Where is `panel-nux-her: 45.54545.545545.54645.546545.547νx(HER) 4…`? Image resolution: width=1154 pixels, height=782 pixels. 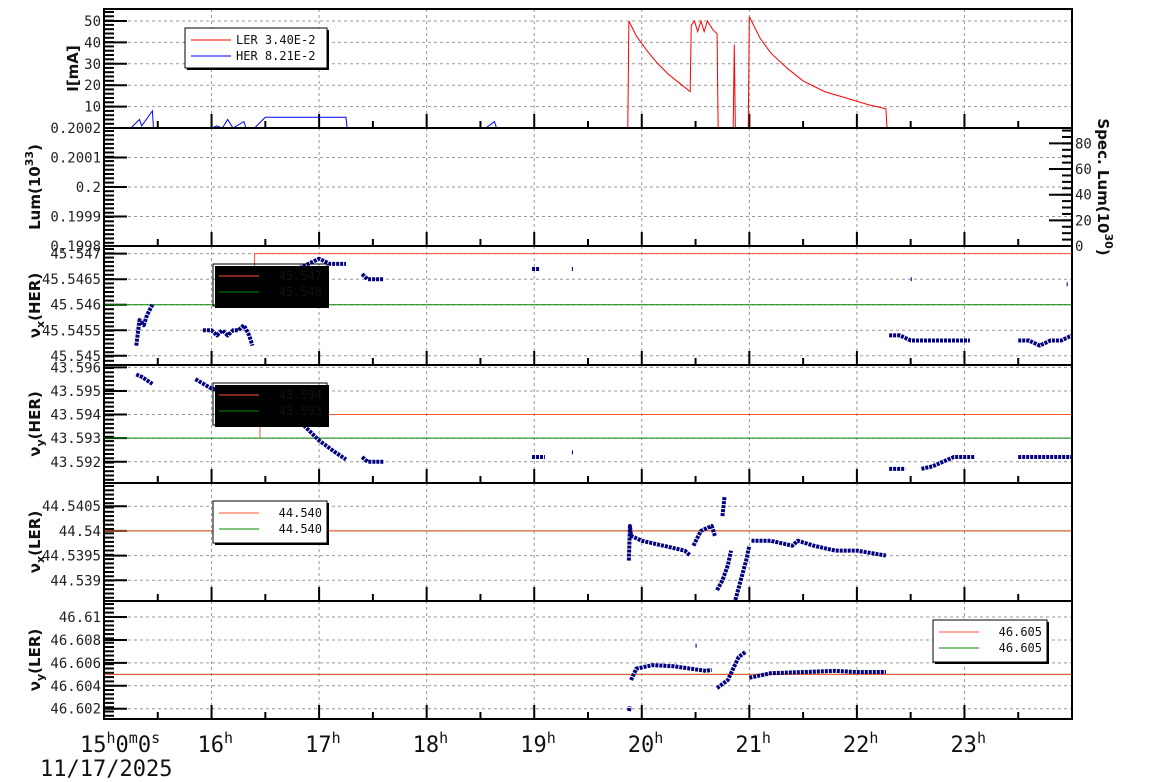
panel-nux-her: 45.54545.545545.54645.546545.547νx(HER) 4… is located at coordinates (549, 305).